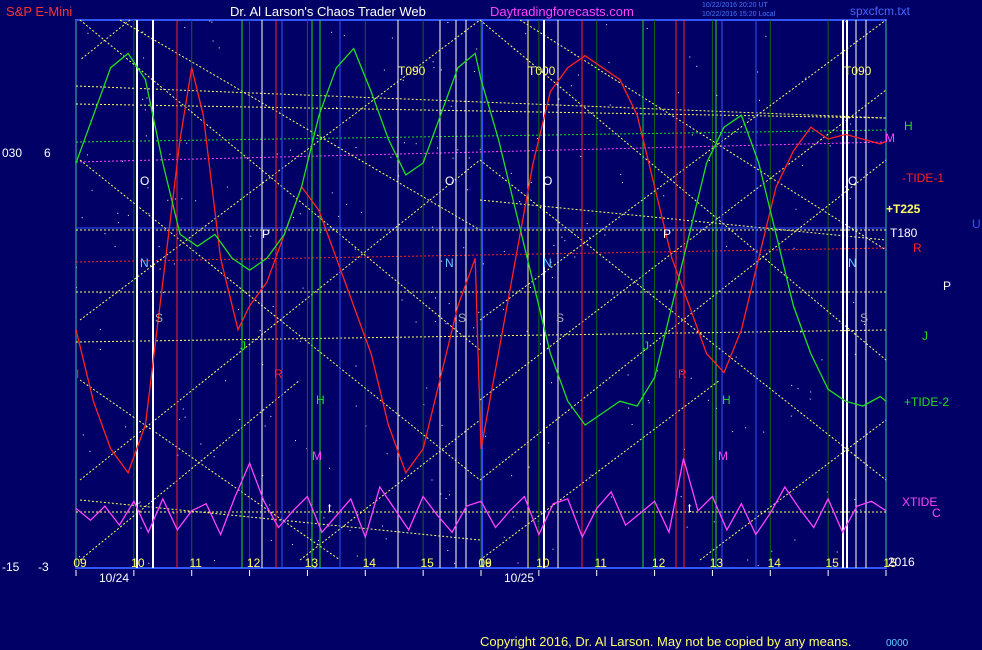 The width and height of the screenshot is (982, 650). What do you see at coordinates (908, 126) in the screenshot?
I see `right-label: H` at bounding box center [908, 126].